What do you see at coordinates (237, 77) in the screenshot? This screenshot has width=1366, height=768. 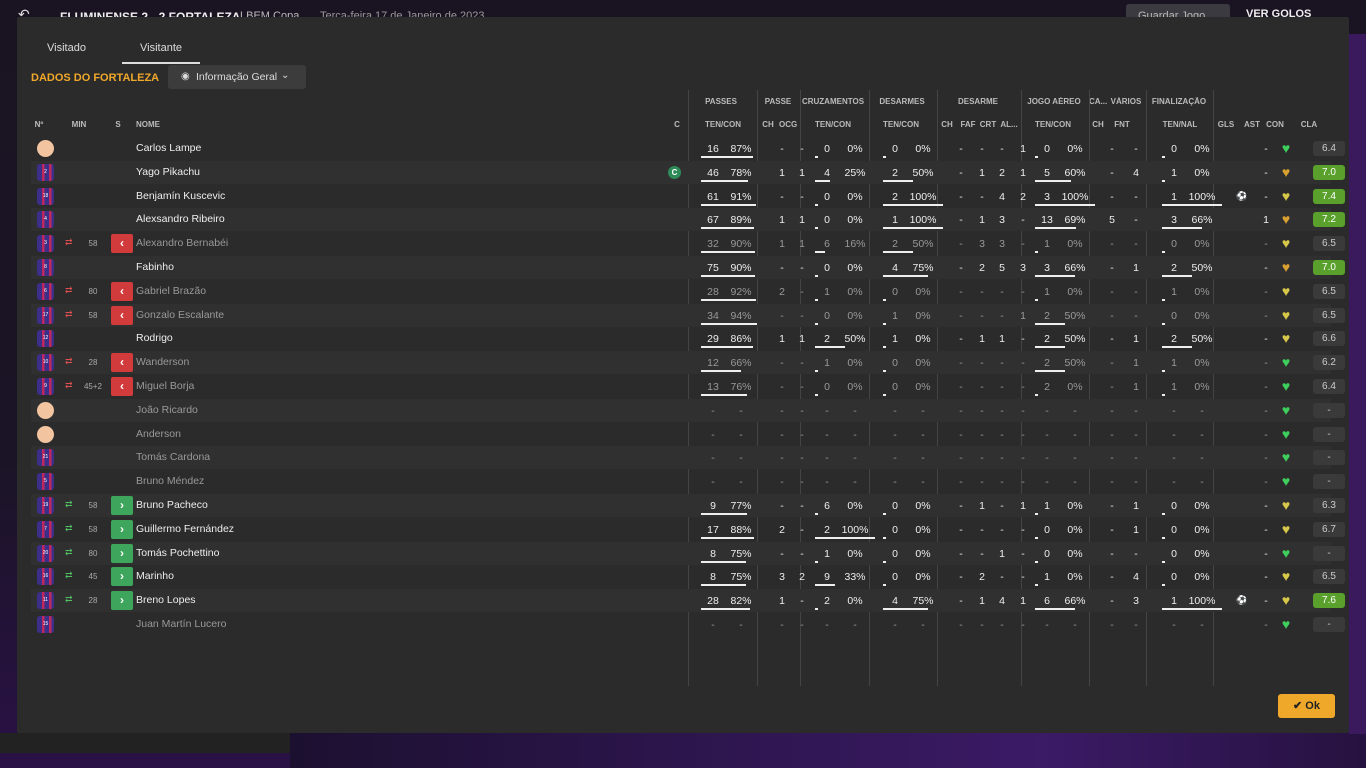 I see `info-dropdown: ◉ Informação Geral ⌄` at bounding box center [237, 77].